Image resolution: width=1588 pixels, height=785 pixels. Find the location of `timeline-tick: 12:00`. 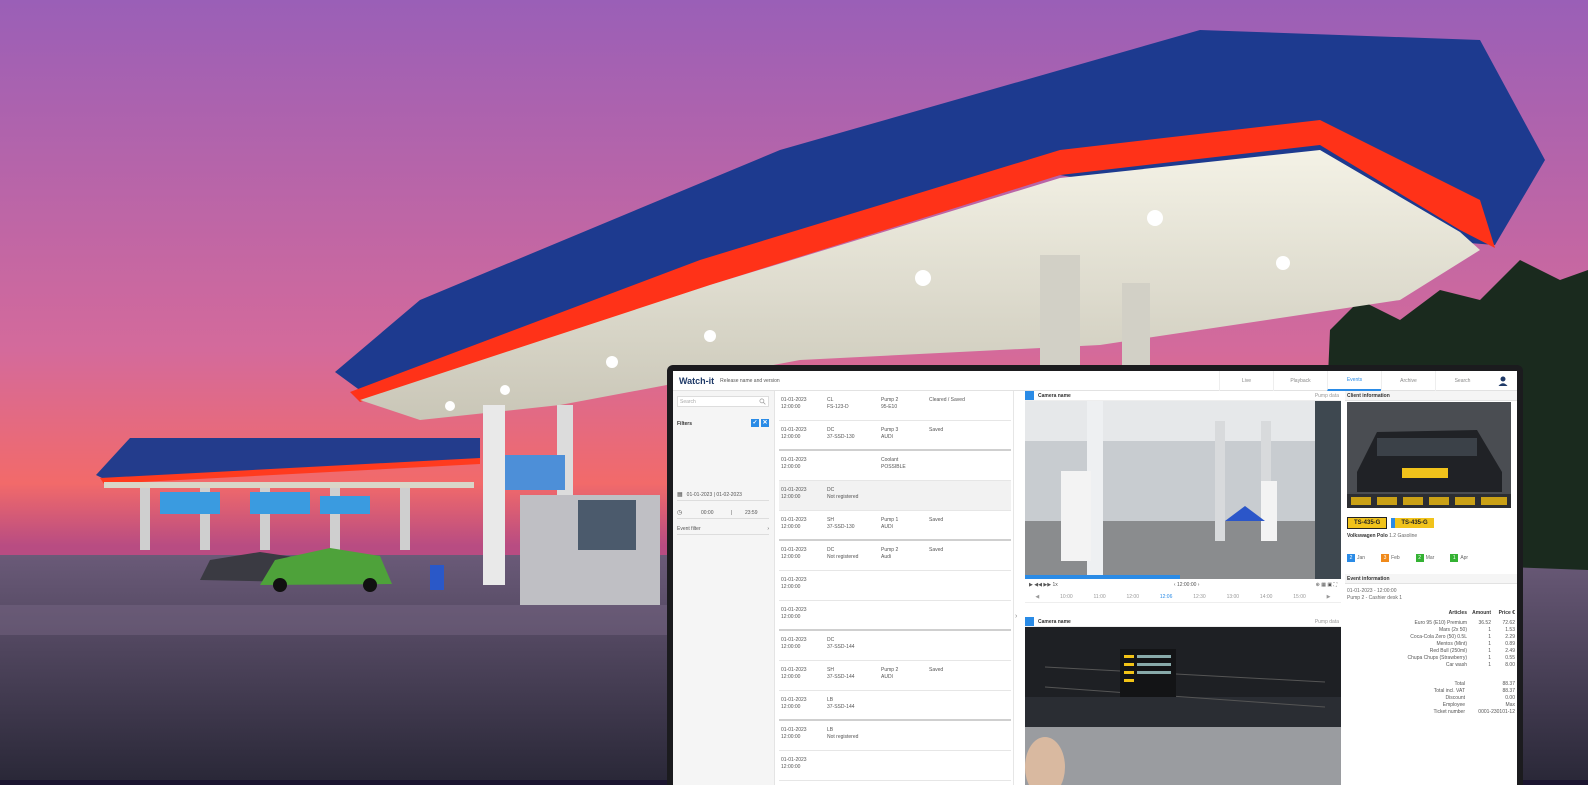

timeline-tick: 12:00 is located at coordinates (1132, 597).